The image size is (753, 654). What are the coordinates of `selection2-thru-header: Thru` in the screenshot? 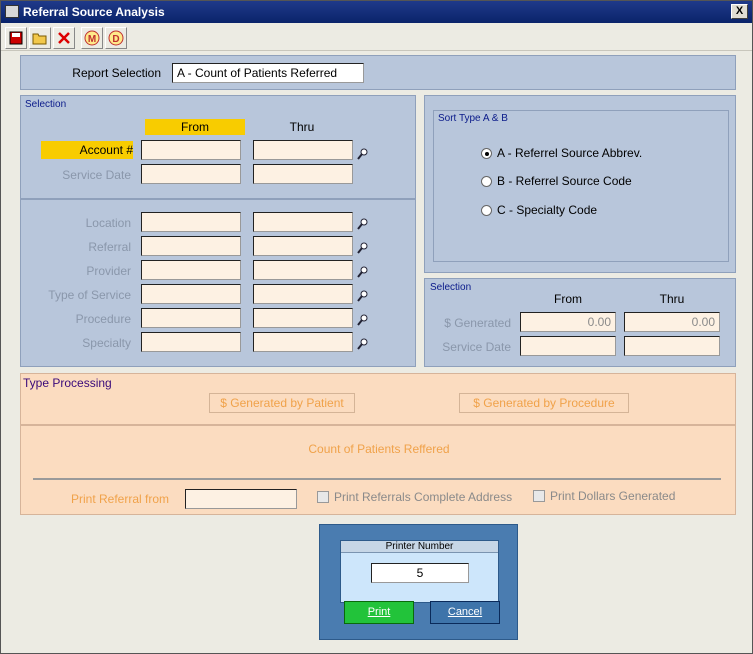 It's located at (672, 299).